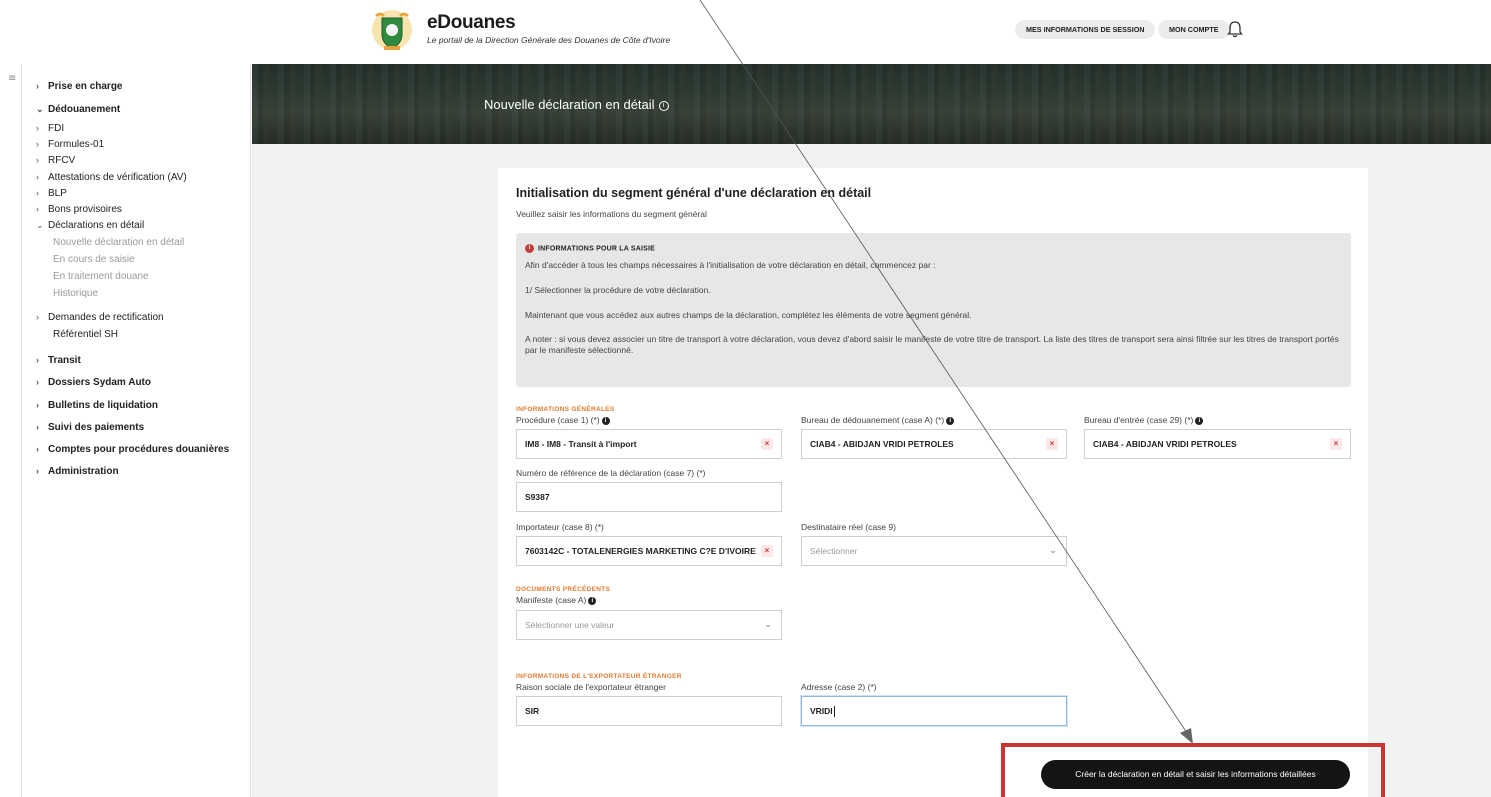  What do you see at coordinates (1235, 29) in the screenshot?
I see `bell-icon` at bounding box center [1235, 29].